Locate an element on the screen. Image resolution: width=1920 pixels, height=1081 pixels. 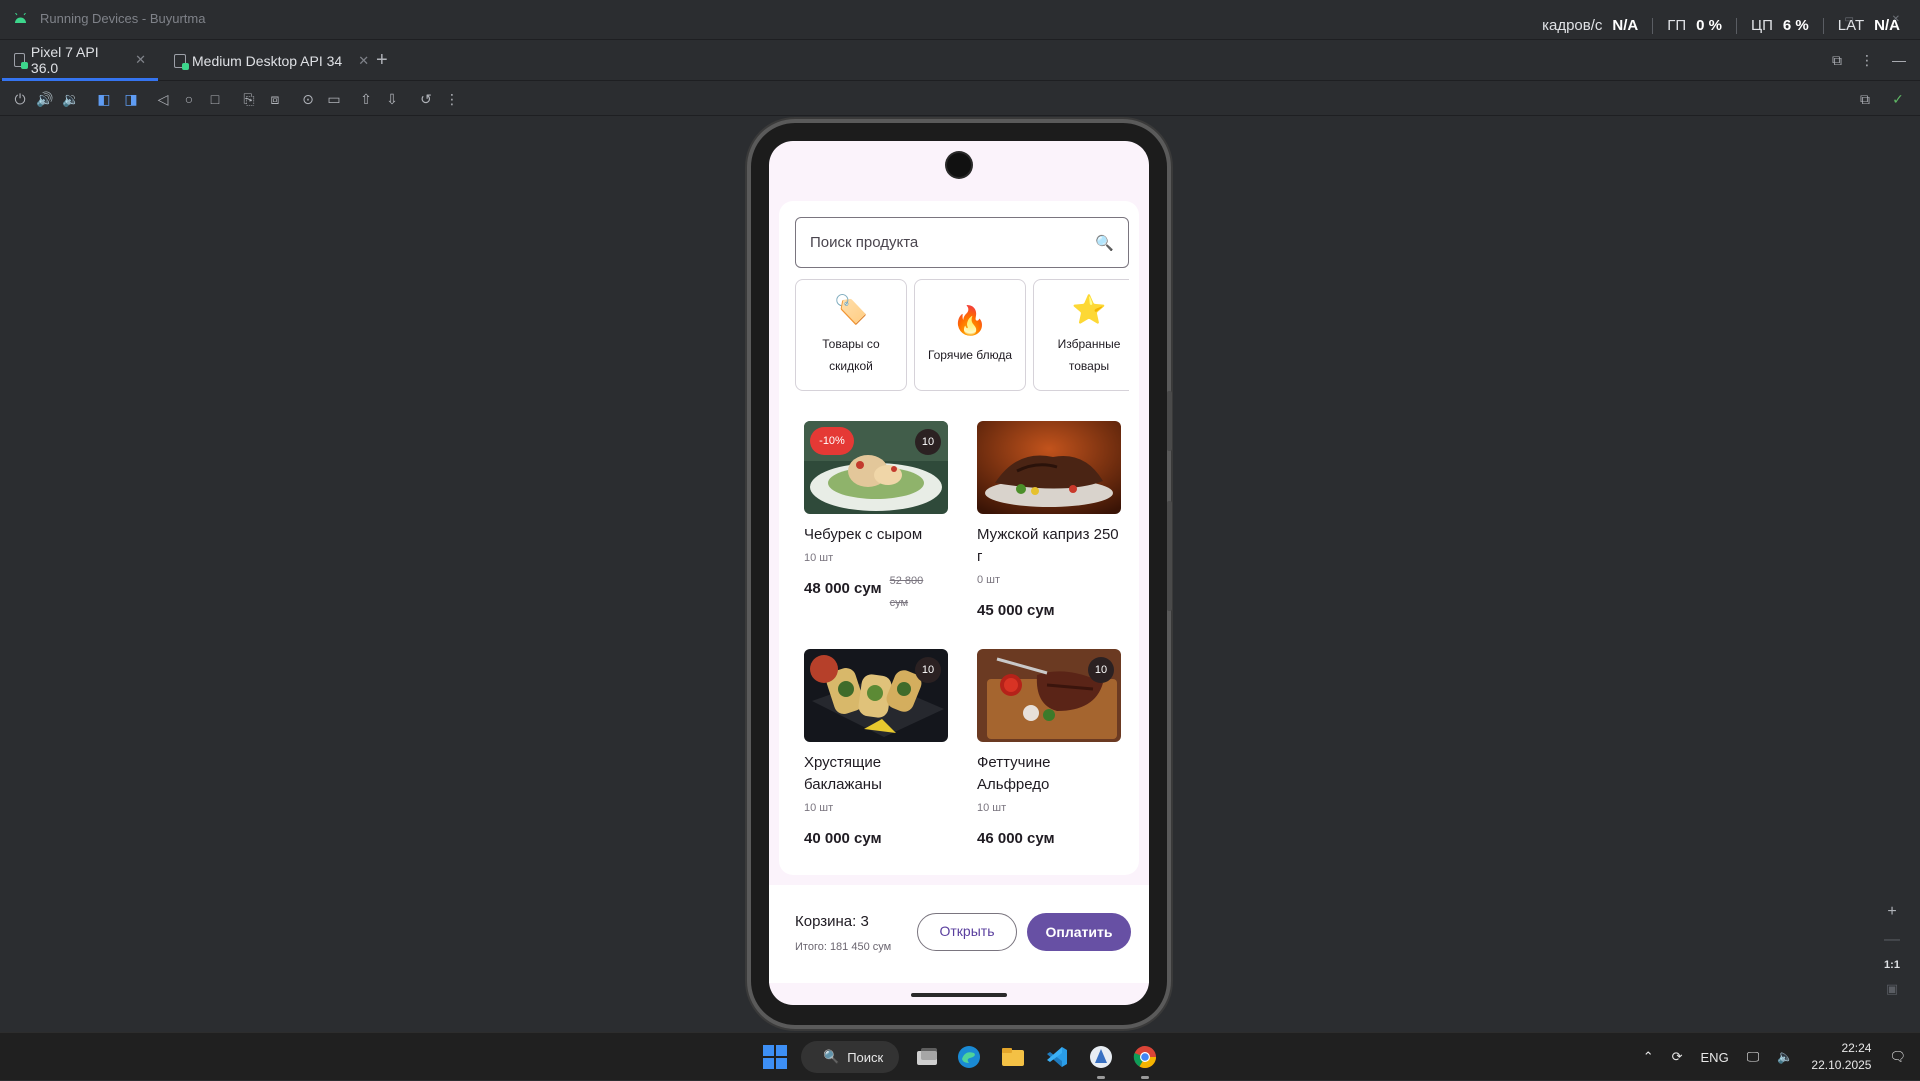
notifications-icon: 🗨 is located at coordinates (1897, 1057).